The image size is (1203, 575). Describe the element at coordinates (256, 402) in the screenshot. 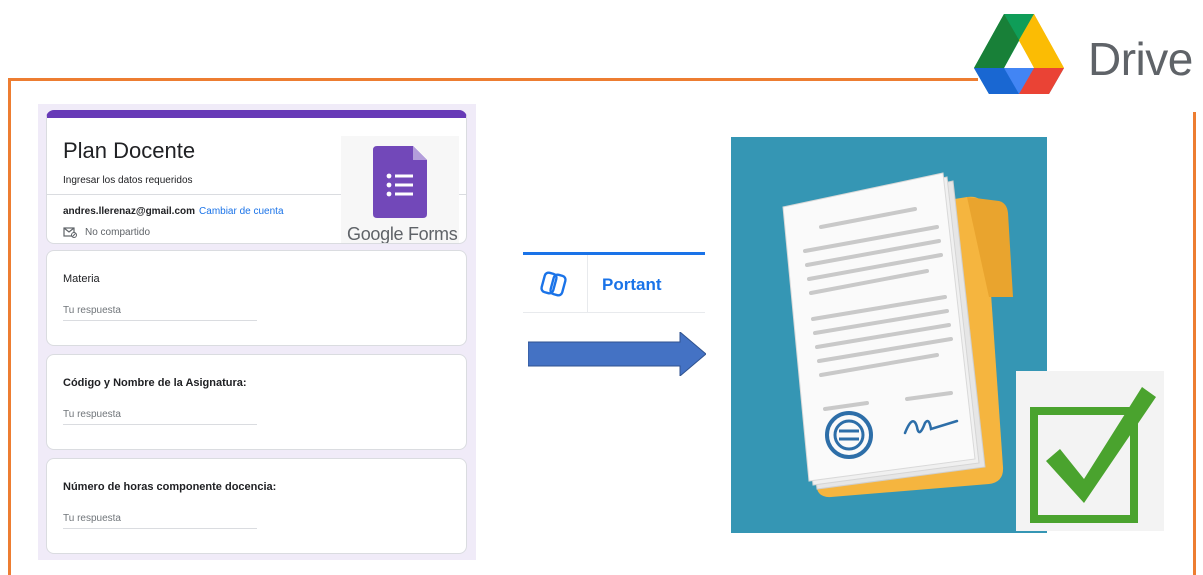

I see `question-card-asignatura: Código y Nombre de la Asignatura:` at that location.